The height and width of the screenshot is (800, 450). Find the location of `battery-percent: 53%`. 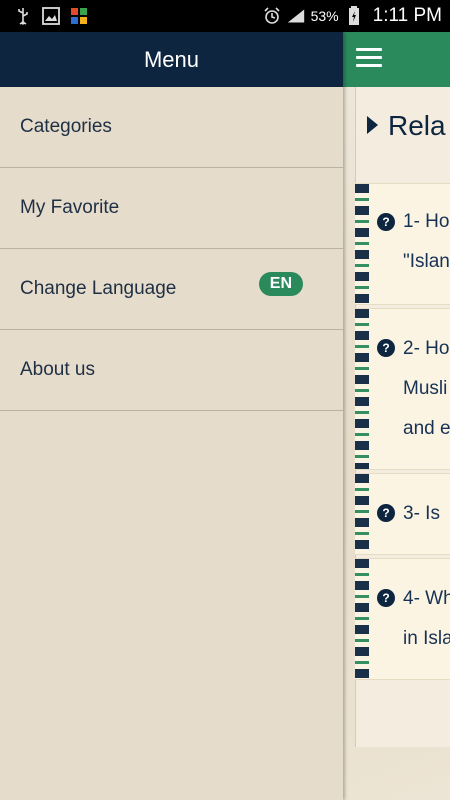

battery-percent: 53% is located at coordinates (324, 16).